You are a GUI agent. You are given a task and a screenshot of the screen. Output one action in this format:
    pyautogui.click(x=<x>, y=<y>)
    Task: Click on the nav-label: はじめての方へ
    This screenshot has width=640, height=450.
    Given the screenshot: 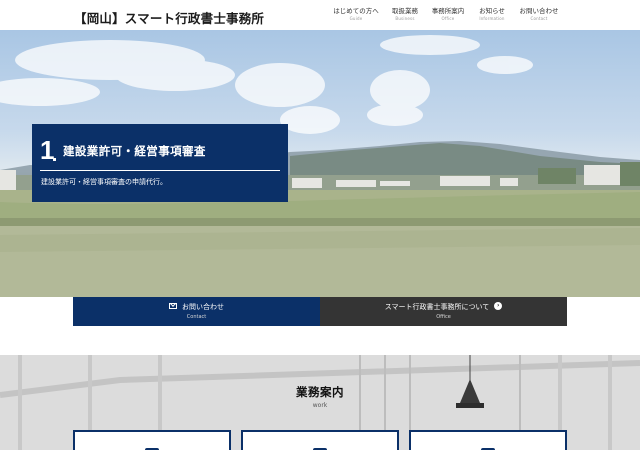 What is the action you would take?
    pyautogui.click(x=356, y=11)
    